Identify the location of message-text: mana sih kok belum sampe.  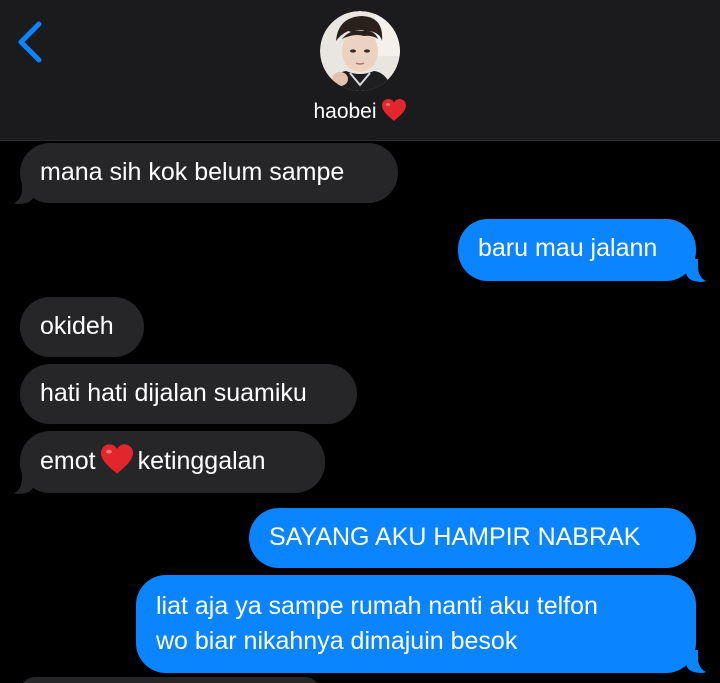
(192, 172).